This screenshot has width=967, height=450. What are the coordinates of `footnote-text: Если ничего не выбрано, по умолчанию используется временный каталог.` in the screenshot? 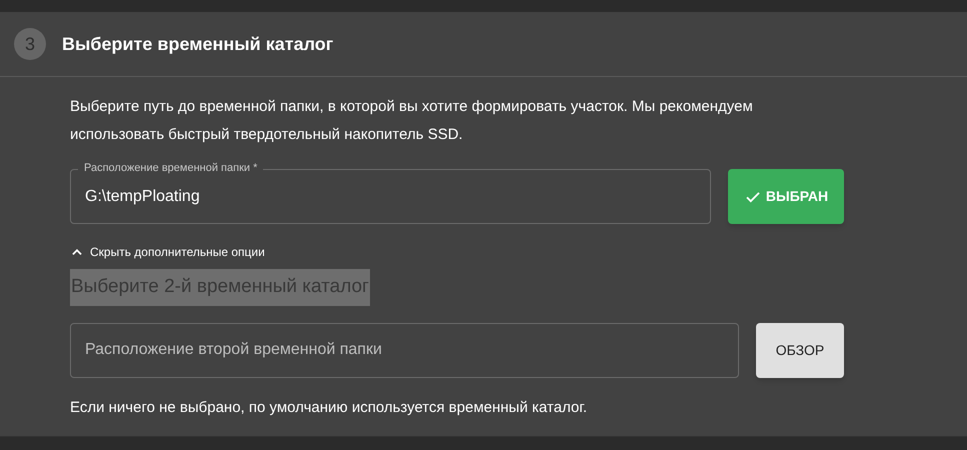 It's located at (329, 408).